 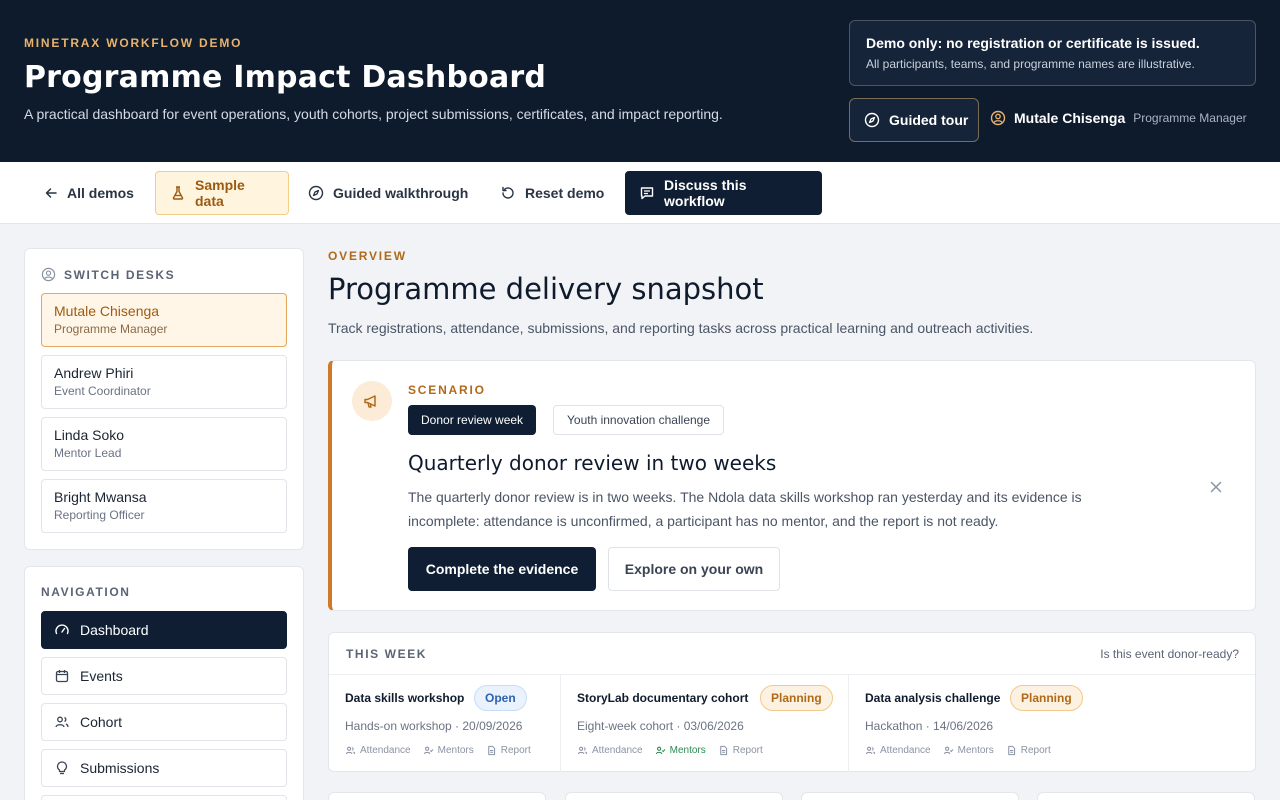 I want to click on all-demos-button: All demos, so click(x=89, y=193).